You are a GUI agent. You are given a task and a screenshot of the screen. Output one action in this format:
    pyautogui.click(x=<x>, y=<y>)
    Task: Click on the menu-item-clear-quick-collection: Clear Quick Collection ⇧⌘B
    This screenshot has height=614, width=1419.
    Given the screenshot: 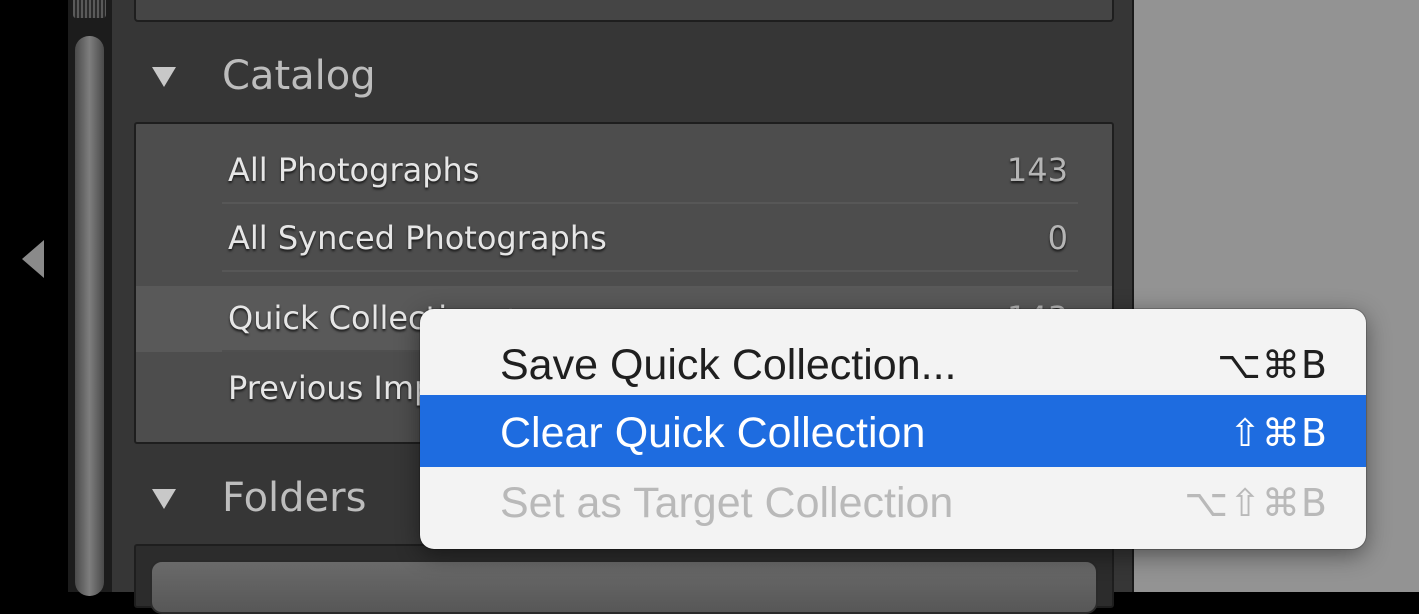 What is the action you would take?
    pyautogui.click(x=893, y=431)
    